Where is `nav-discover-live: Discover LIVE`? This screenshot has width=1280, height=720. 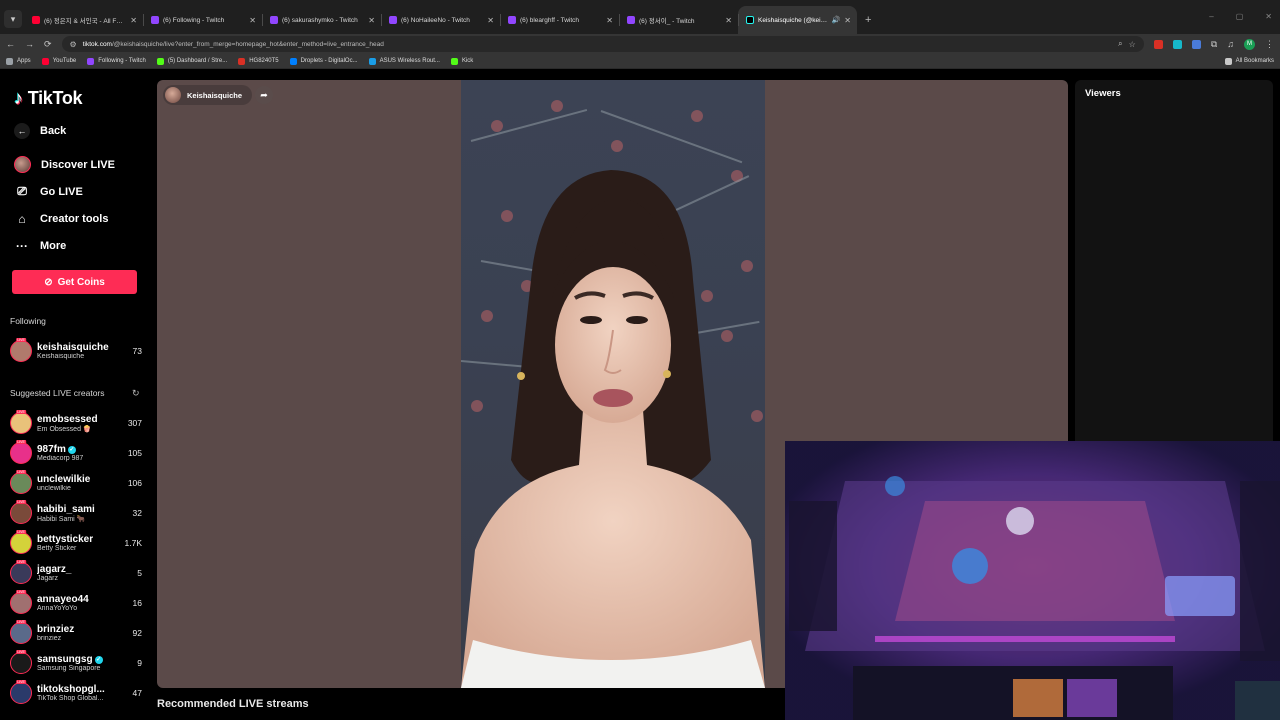 nav-discover-live: Discover LIVE is located at coordinates (64, 164).